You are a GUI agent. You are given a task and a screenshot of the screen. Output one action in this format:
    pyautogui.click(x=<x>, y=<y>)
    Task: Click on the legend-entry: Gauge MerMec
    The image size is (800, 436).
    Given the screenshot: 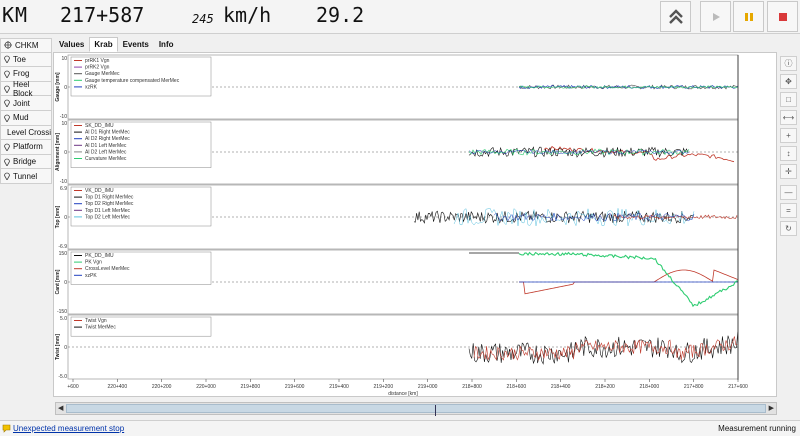 What is the action you would take?
    pyautogui.click(x=102, y=74)
    